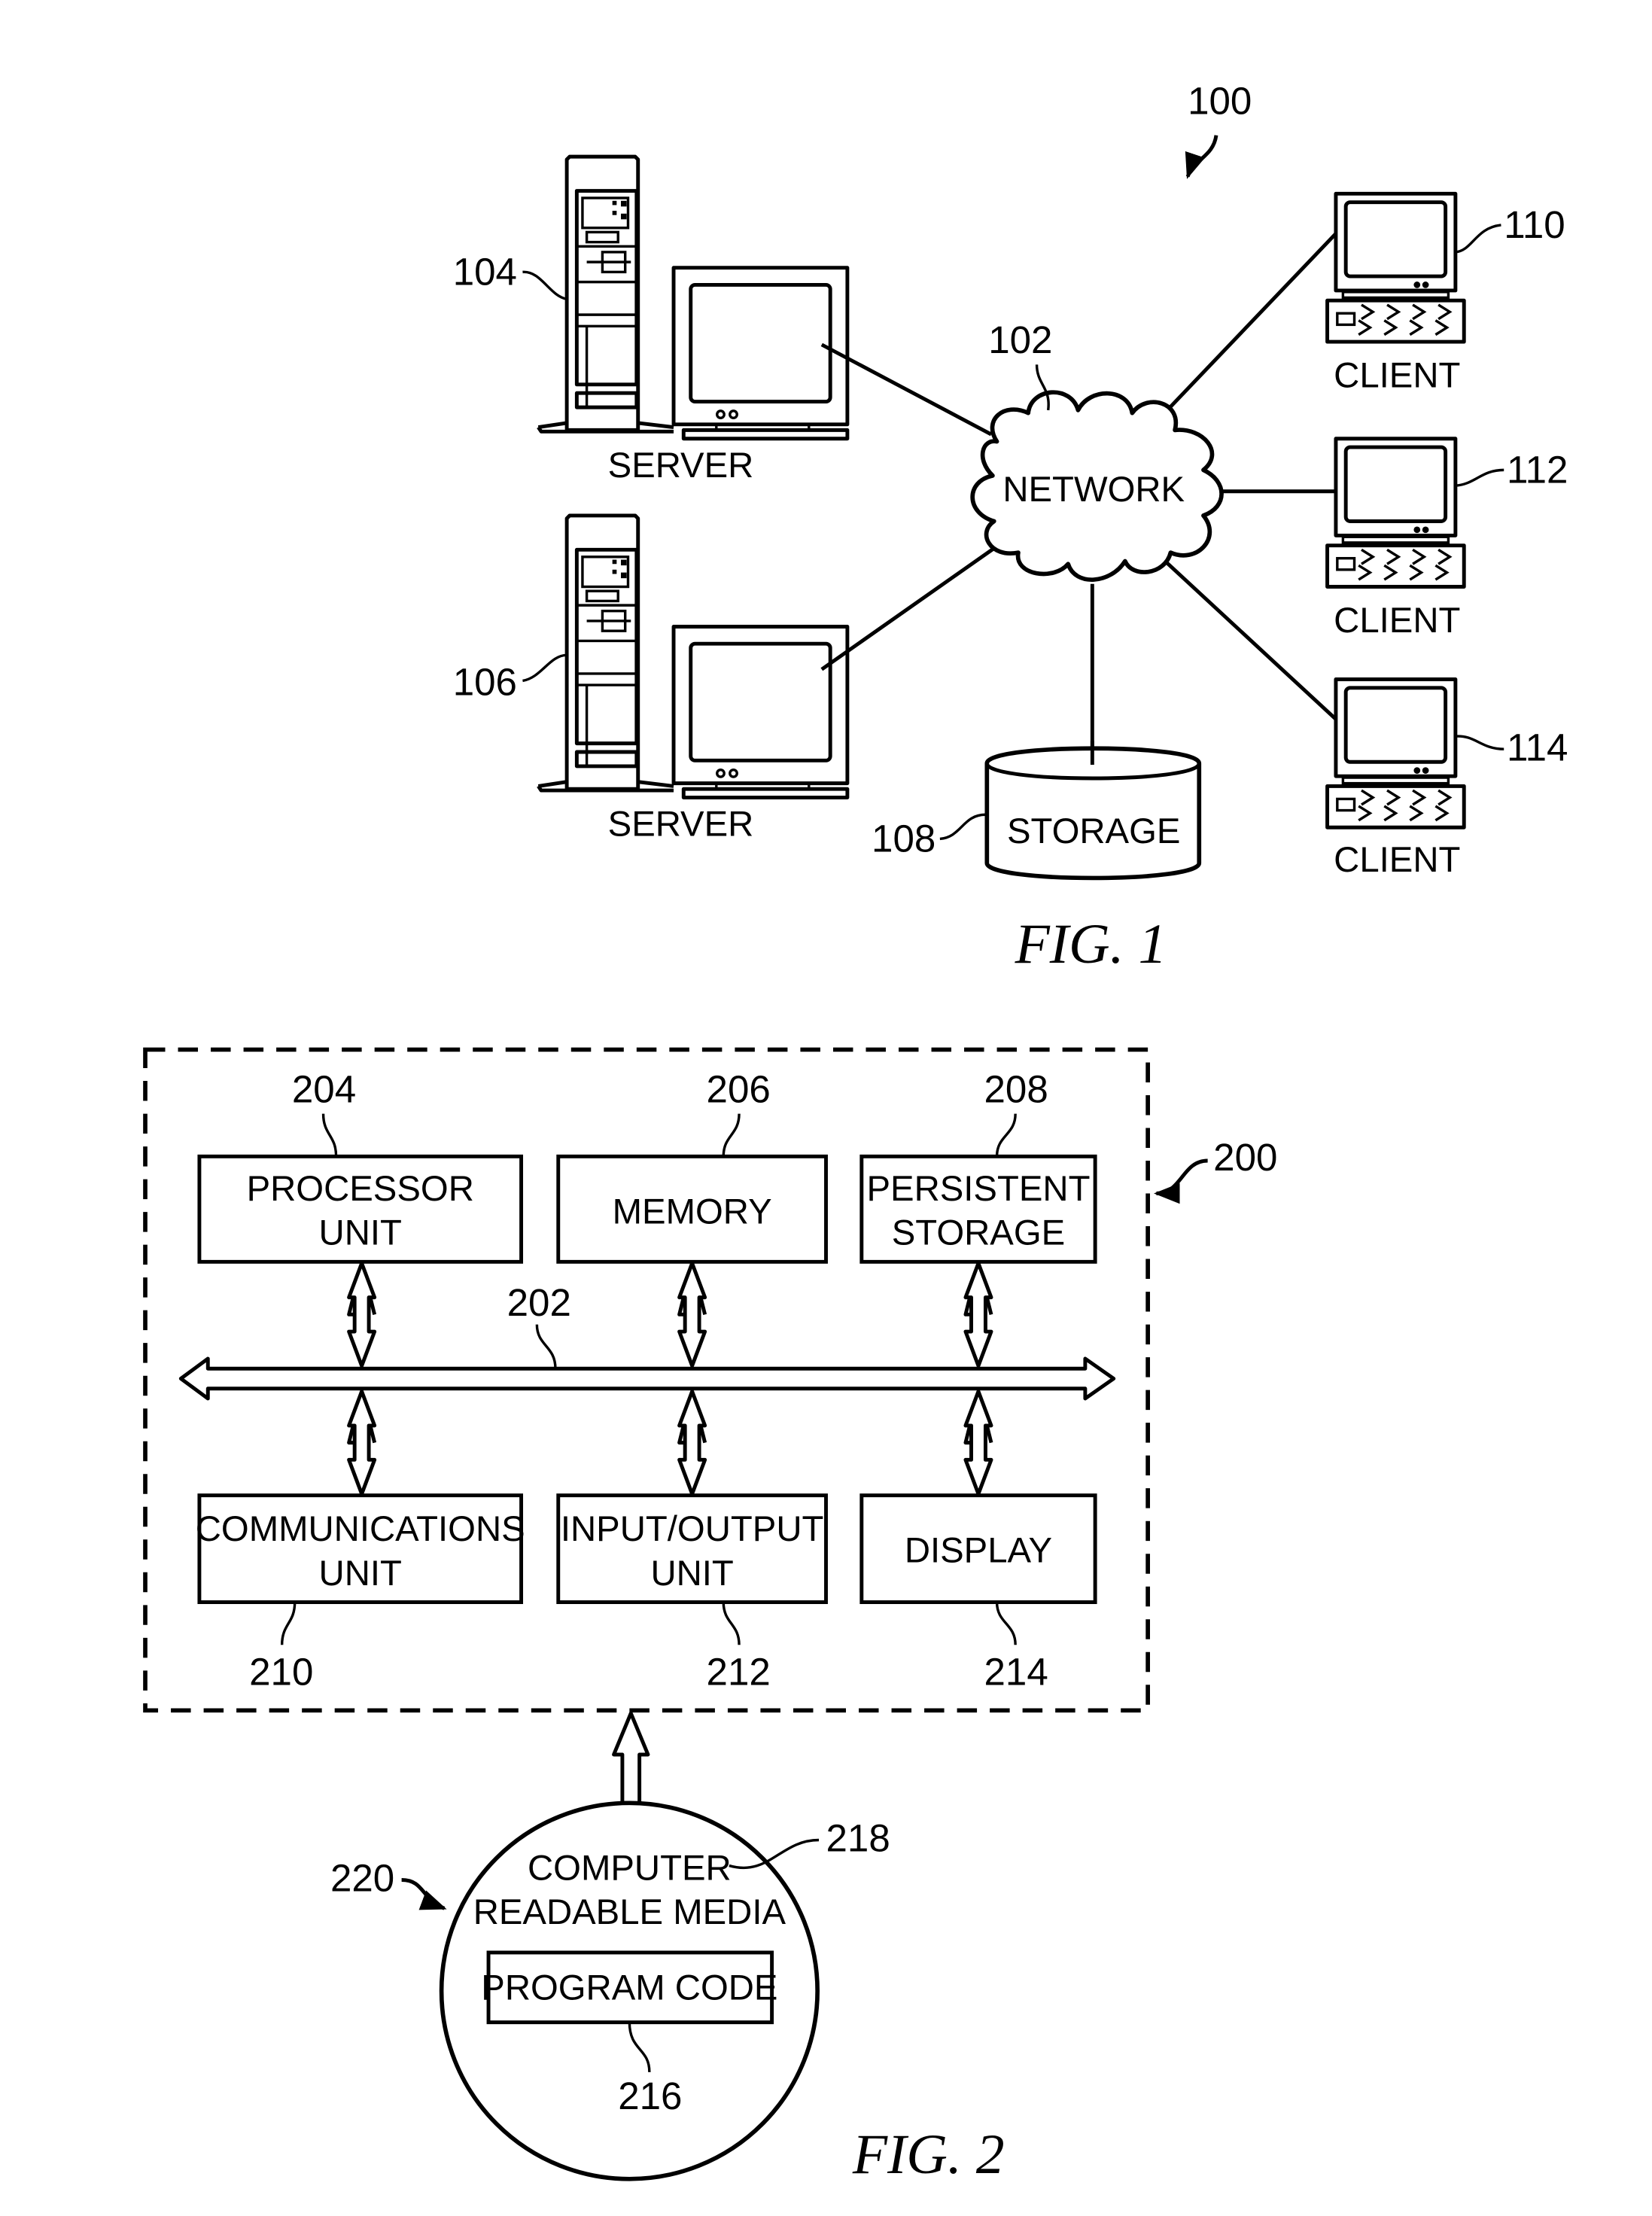 The image size is (1652, 2216). I want to click on storage-ref: 108, so click(904, 838).